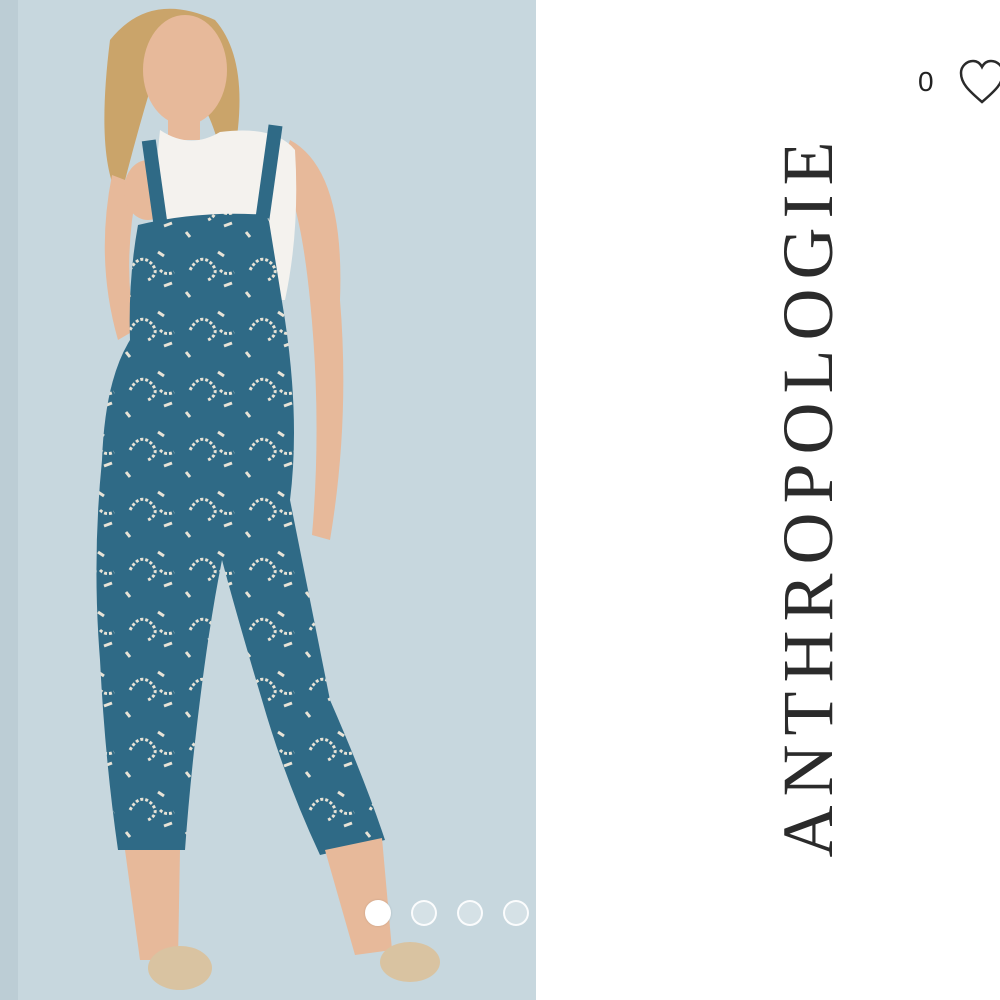 This screenshot has width=1000, height=1000. I want to click on brand-wordmark: ANTHROPOLOGIE, so click(808, 495).